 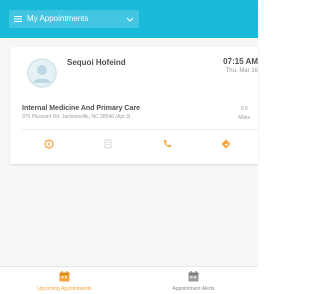 What do you see at coordinates (241, 71) in the screenshot?
I see `appointment-date: Thu, Mar 16` at bounding box center [241, 71].